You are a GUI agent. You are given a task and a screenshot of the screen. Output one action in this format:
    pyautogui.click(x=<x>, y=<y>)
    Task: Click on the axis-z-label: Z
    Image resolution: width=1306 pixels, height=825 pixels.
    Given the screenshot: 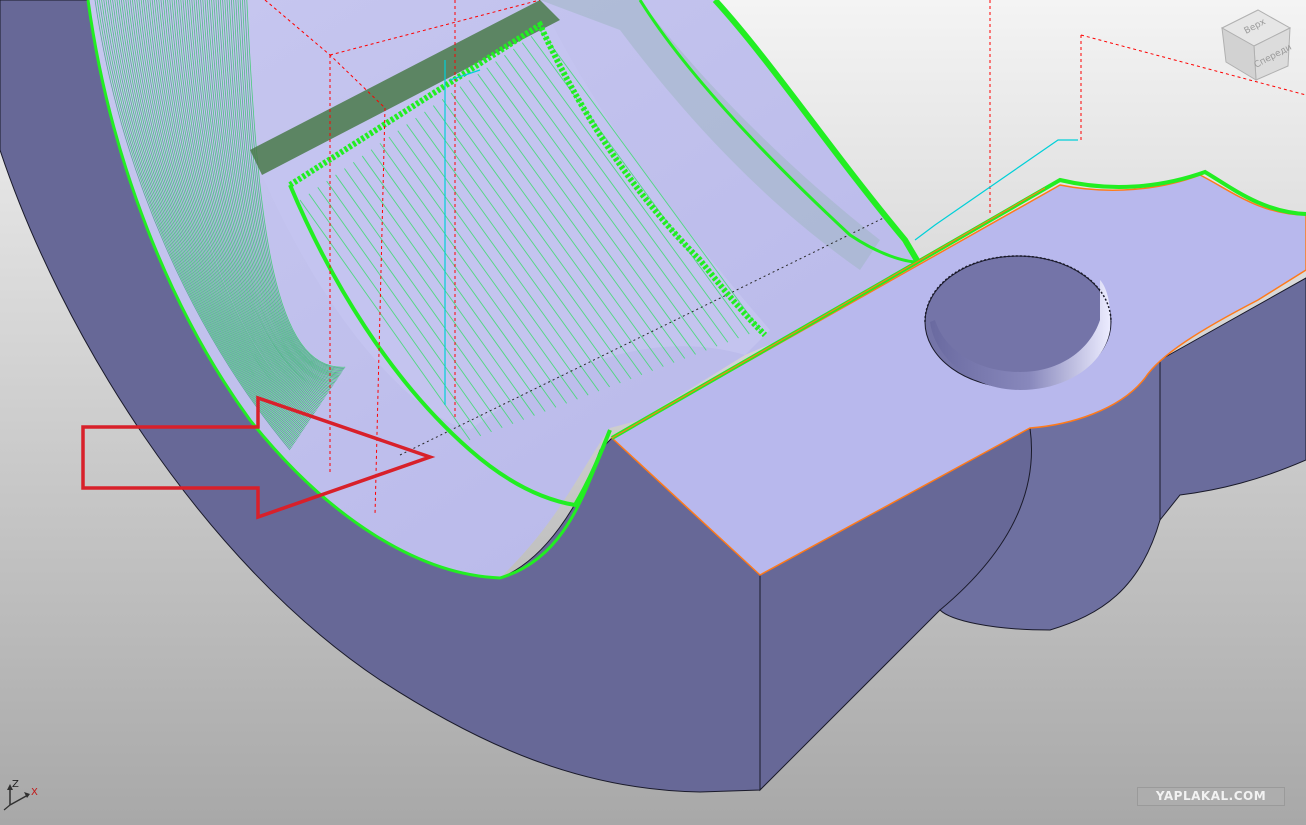 What is the action you would take?
    pyautogui.click(x=15, y=784)
    